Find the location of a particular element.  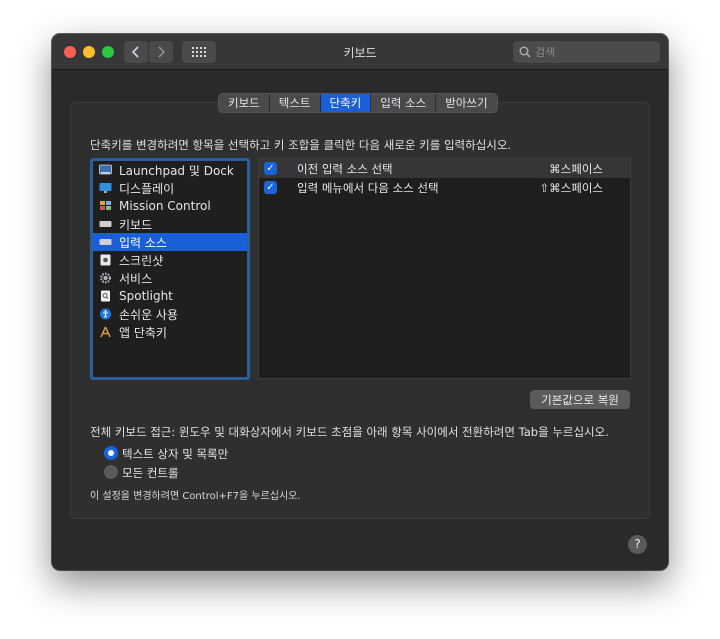

shortcut-name: 입력 메뉴에서 다음 소스 선택 is located at coordinates (368, 188).